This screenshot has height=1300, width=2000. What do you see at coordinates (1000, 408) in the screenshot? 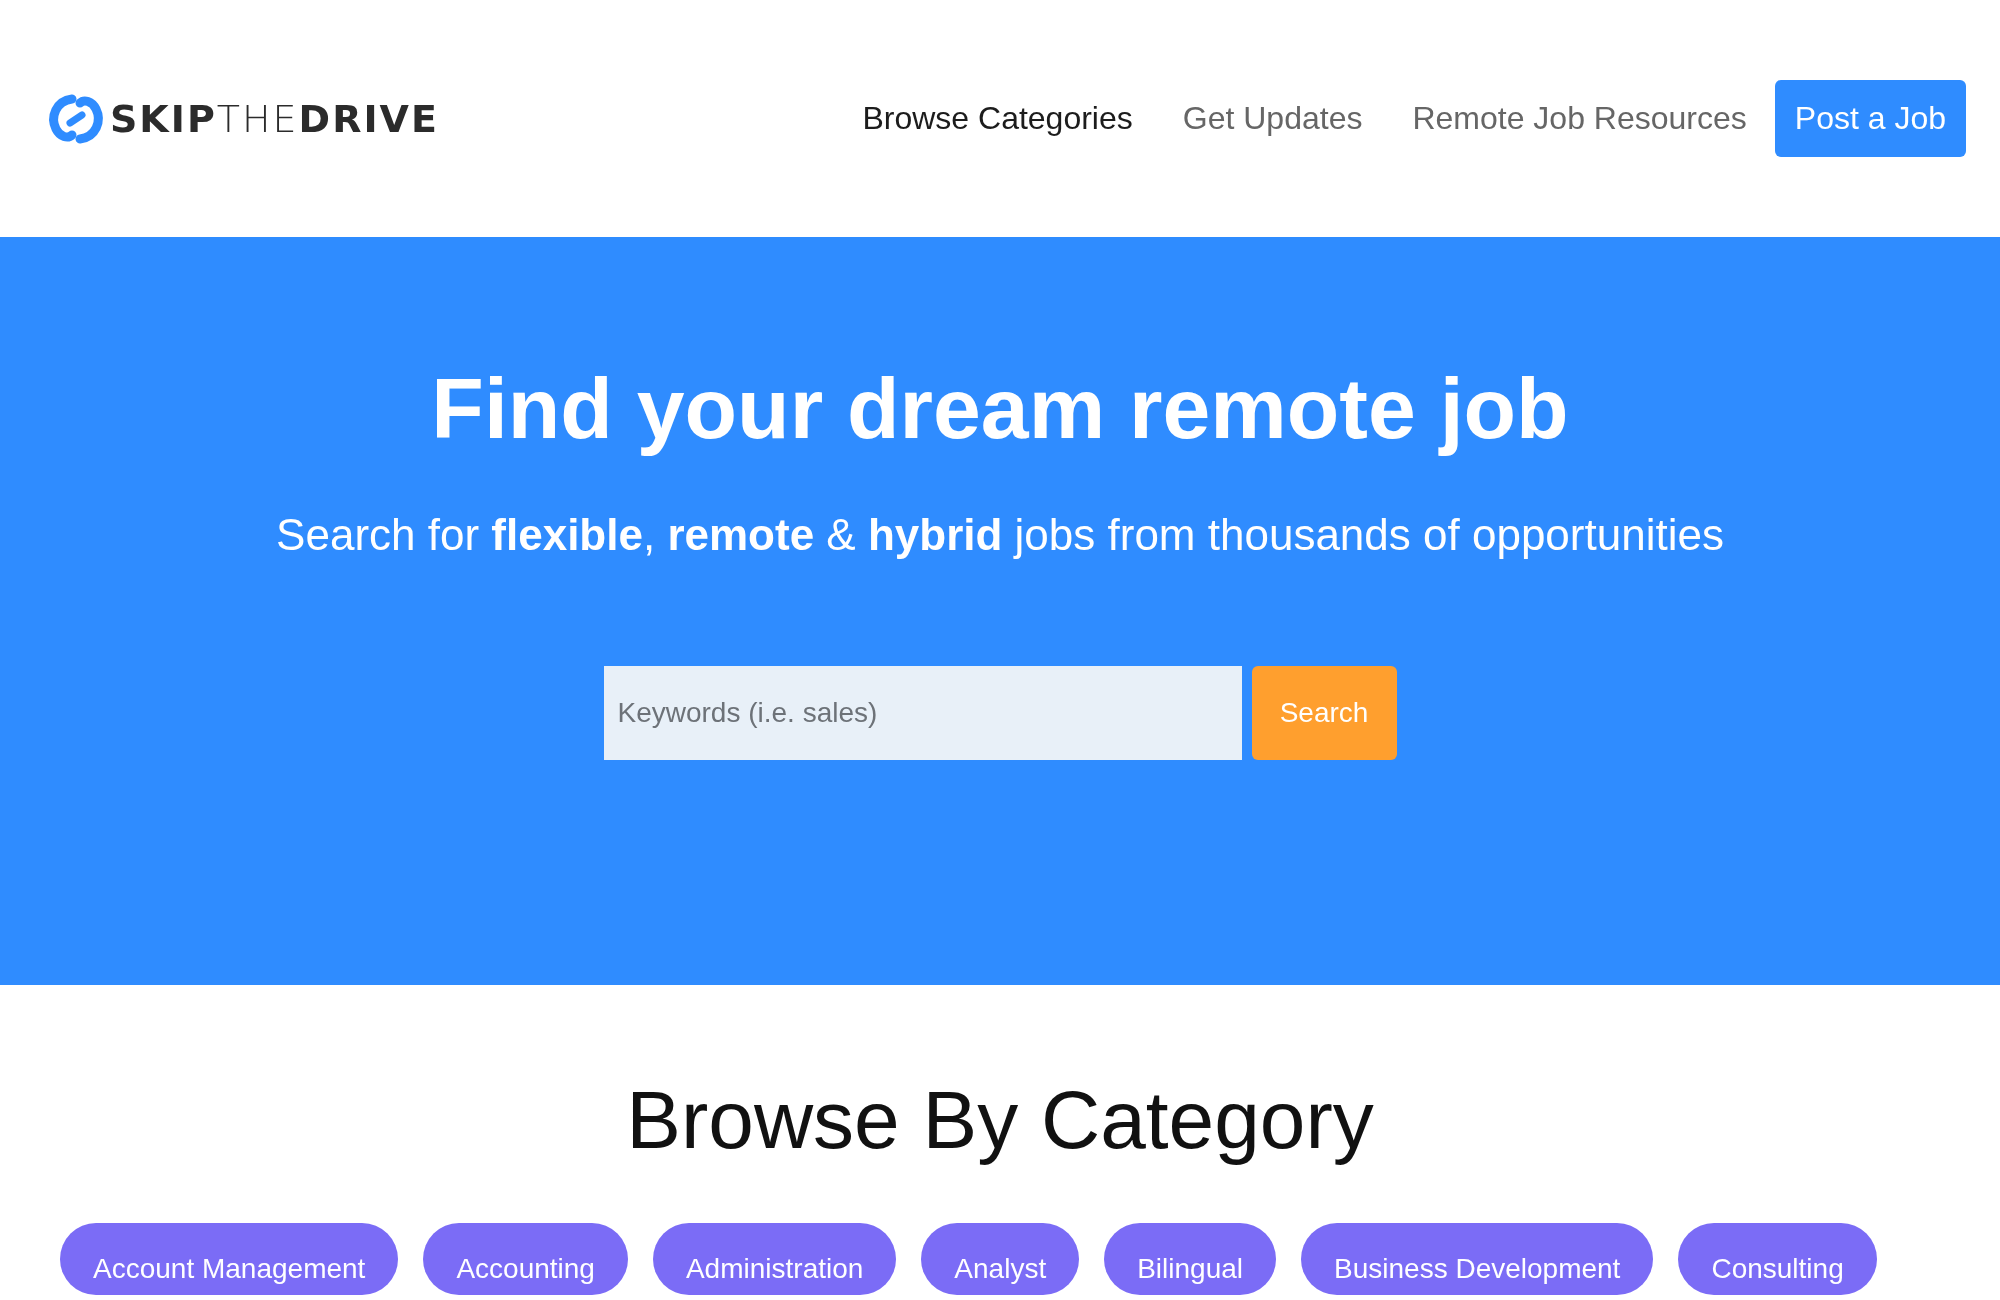
I see `hero-title: Find your dream remote job` at bounding box center [1000, 408].